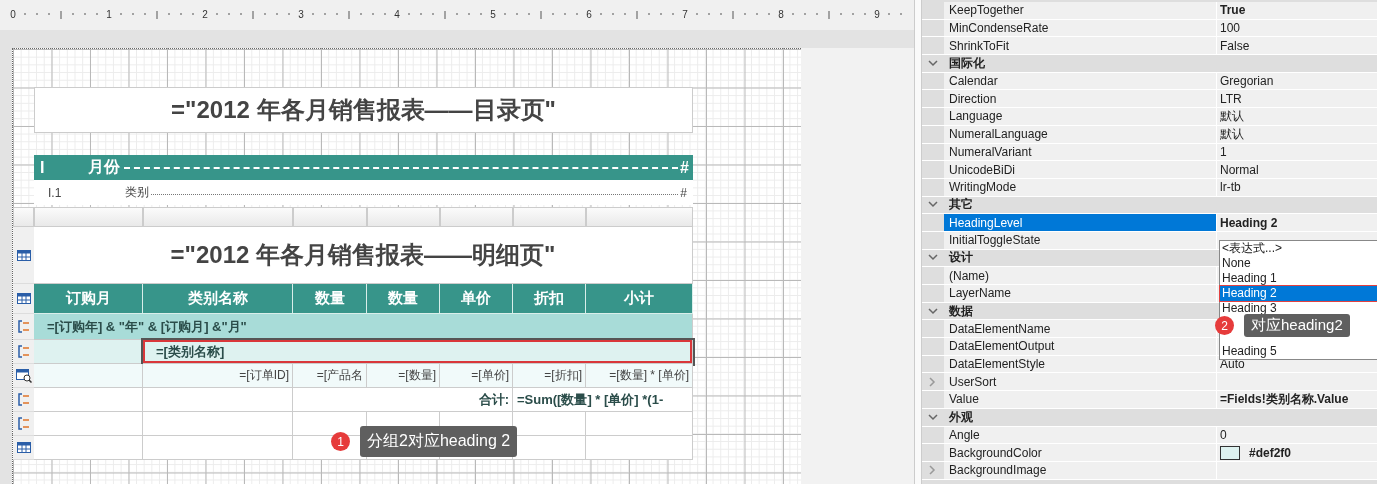  I want to click on field-expression: =[折扣], so click(549, 376).